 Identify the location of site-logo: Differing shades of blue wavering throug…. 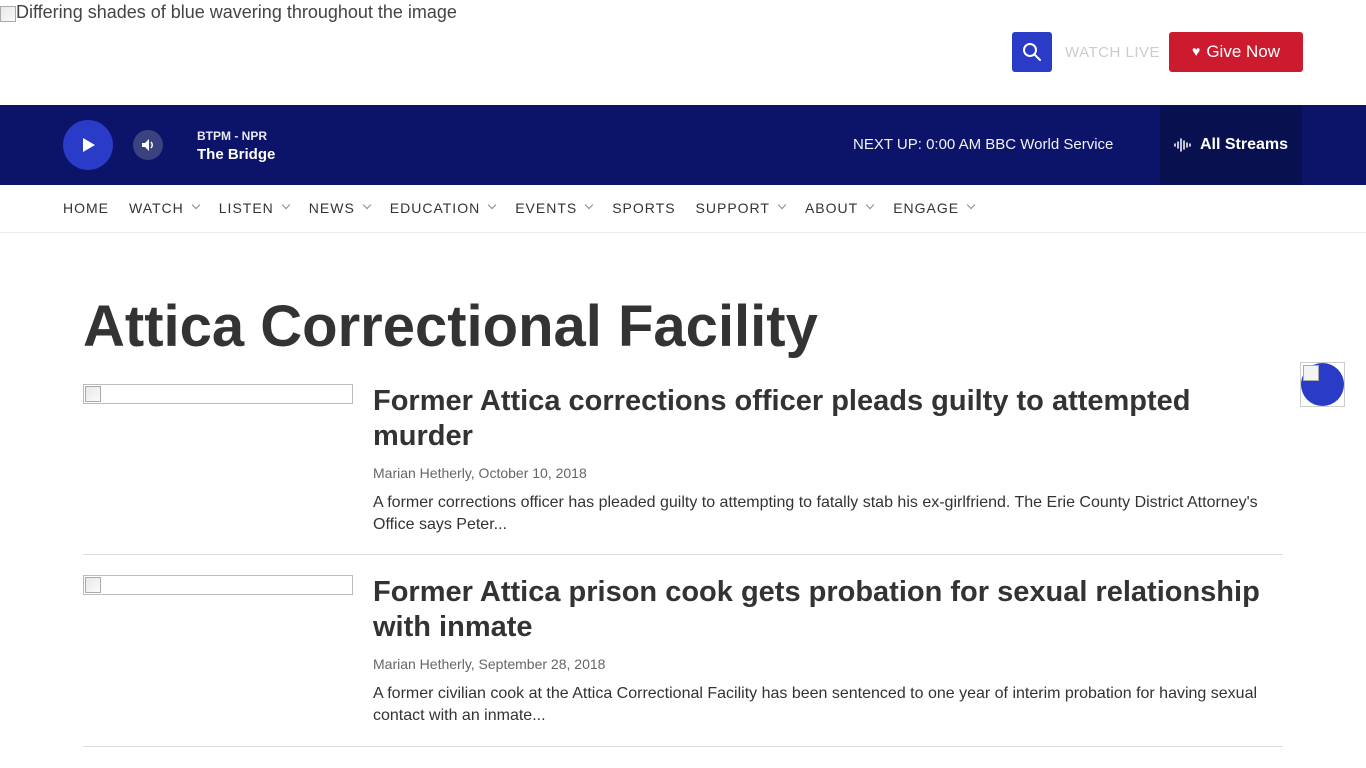
(228, 12).